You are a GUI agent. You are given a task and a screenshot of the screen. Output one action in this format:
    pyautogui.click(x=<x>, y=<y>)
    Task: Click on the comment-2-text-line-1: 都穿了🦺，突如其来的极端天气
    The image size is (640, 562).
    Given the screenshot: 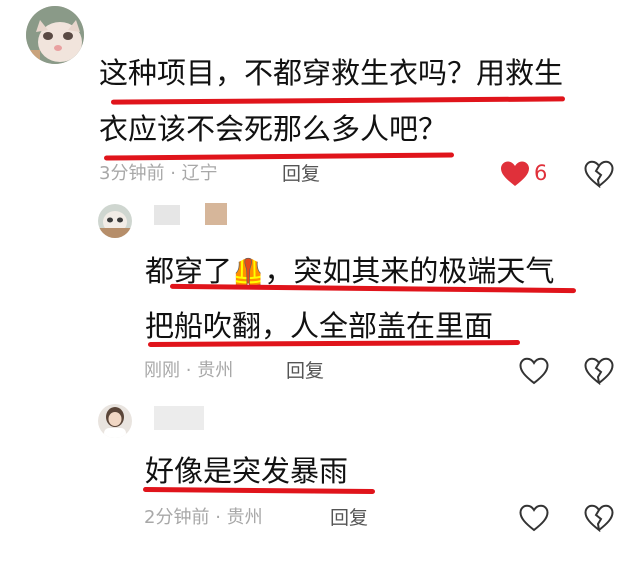 What is the action you would take?
    pyautogui.click(x=349, y=272)
    